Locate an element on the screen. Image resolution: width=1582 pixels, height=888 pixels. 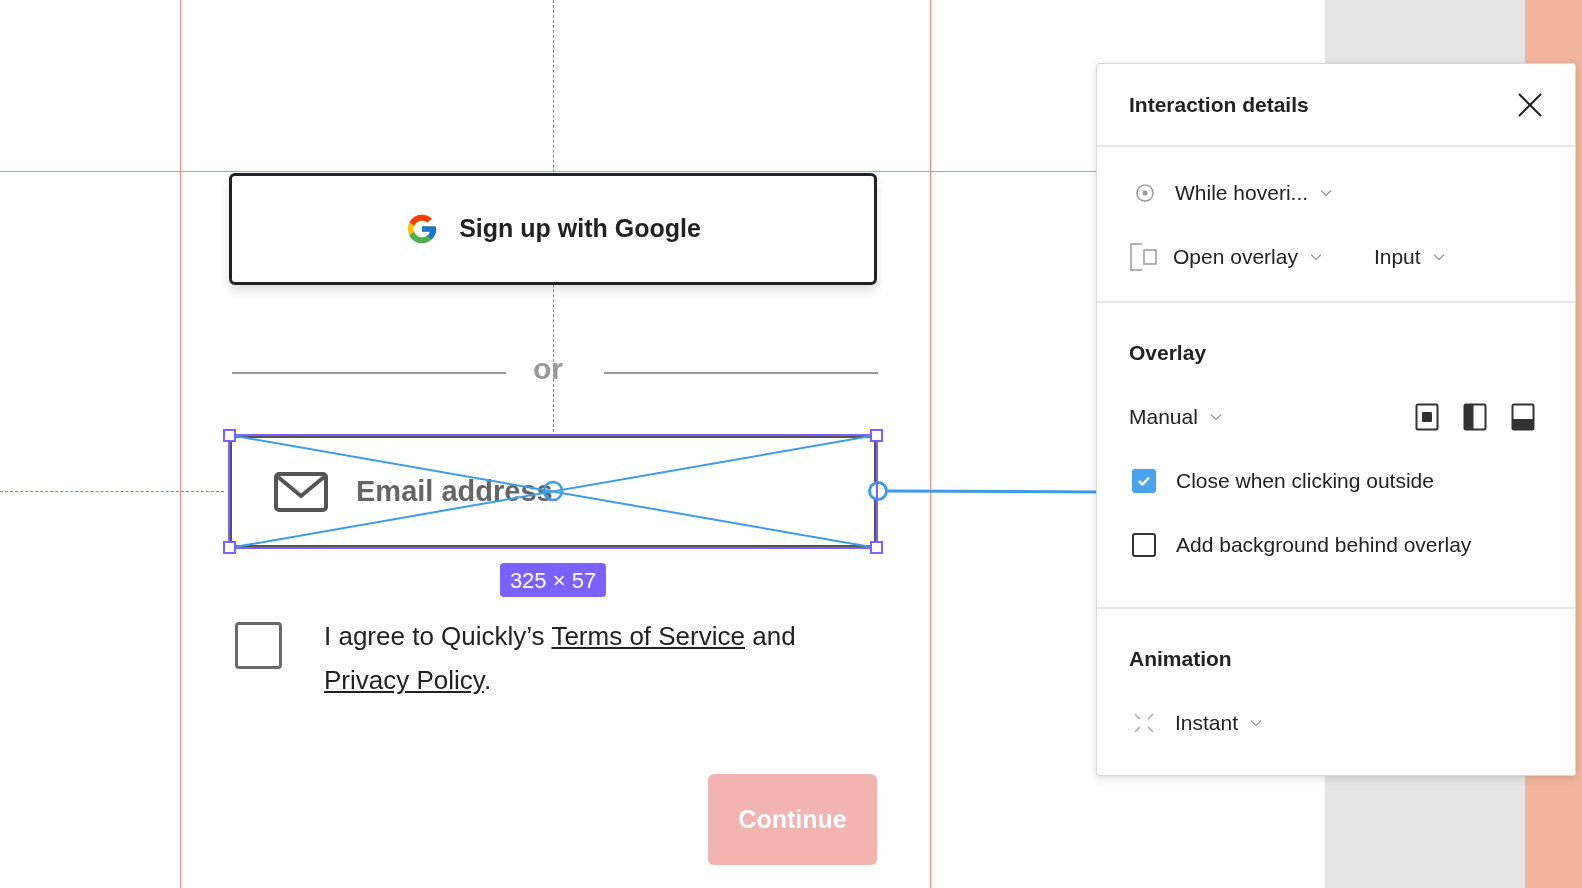
overlay-action-icon is located at coordinates (1144, 257).